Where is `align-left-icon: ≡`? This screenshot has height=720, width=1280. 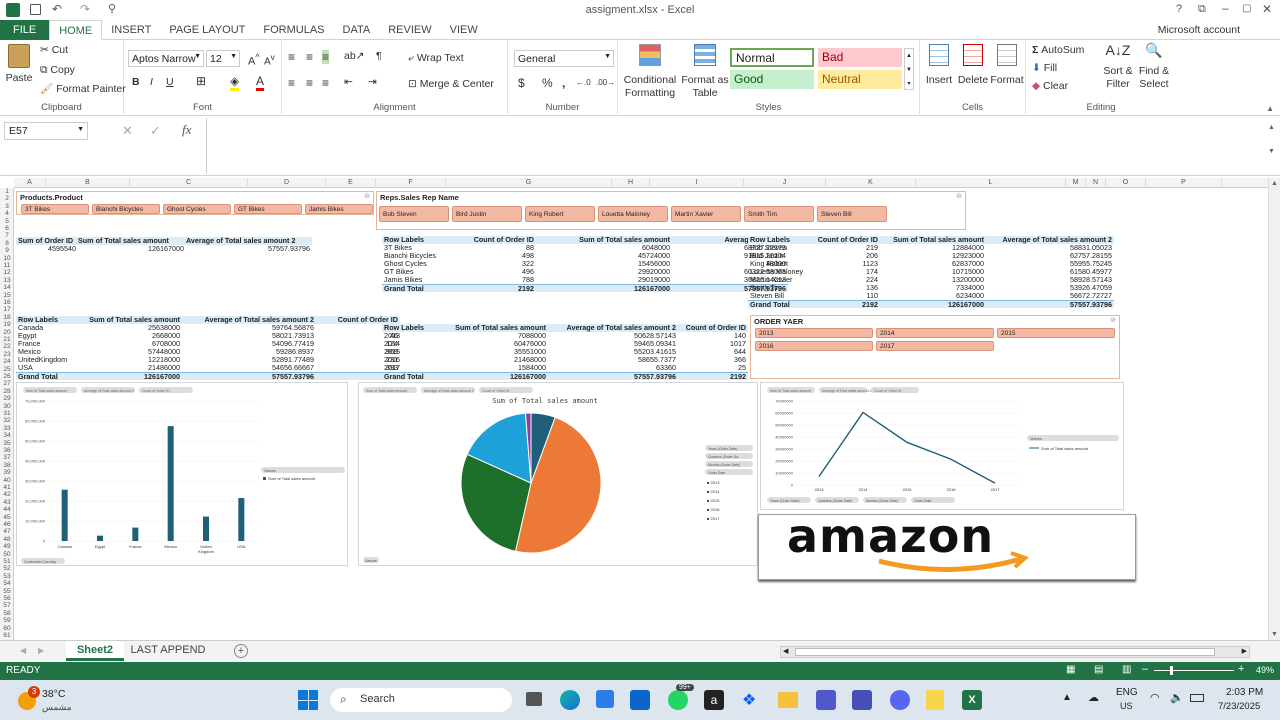
align-left-icon: ≡ is located at coordinates (291, 83).